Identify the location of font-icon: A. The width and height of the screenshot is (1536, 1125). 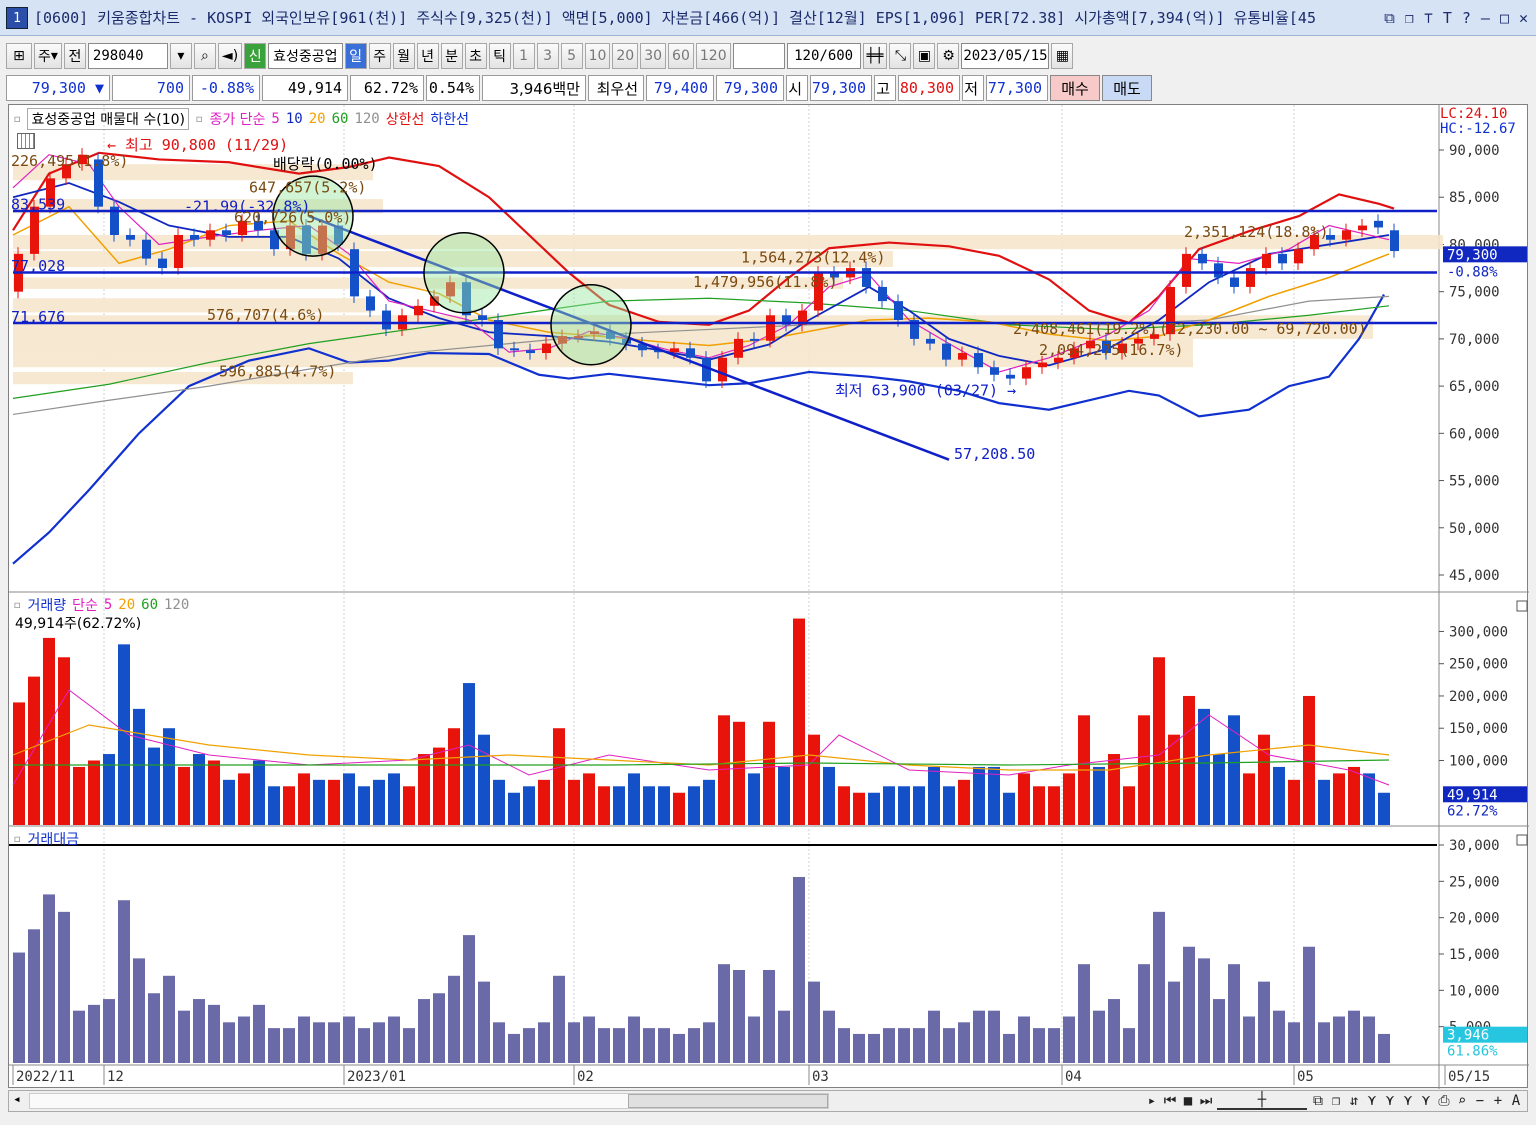
(1516, 1101).